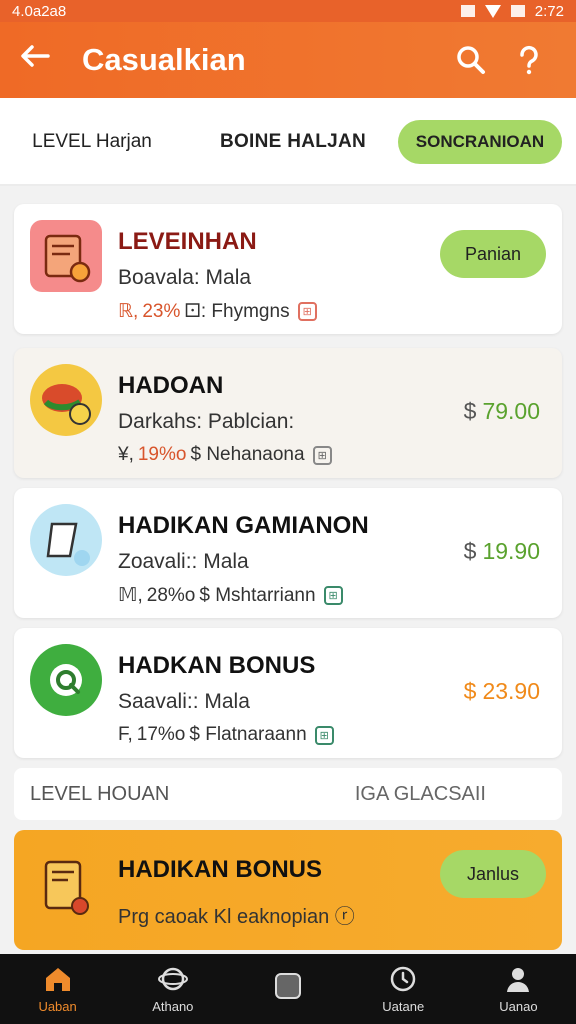 The width and height of the screenshot is (576, 1024). Describe the element at coordinates (471, 60) in the screenshot. I see `search-icon` at that location.